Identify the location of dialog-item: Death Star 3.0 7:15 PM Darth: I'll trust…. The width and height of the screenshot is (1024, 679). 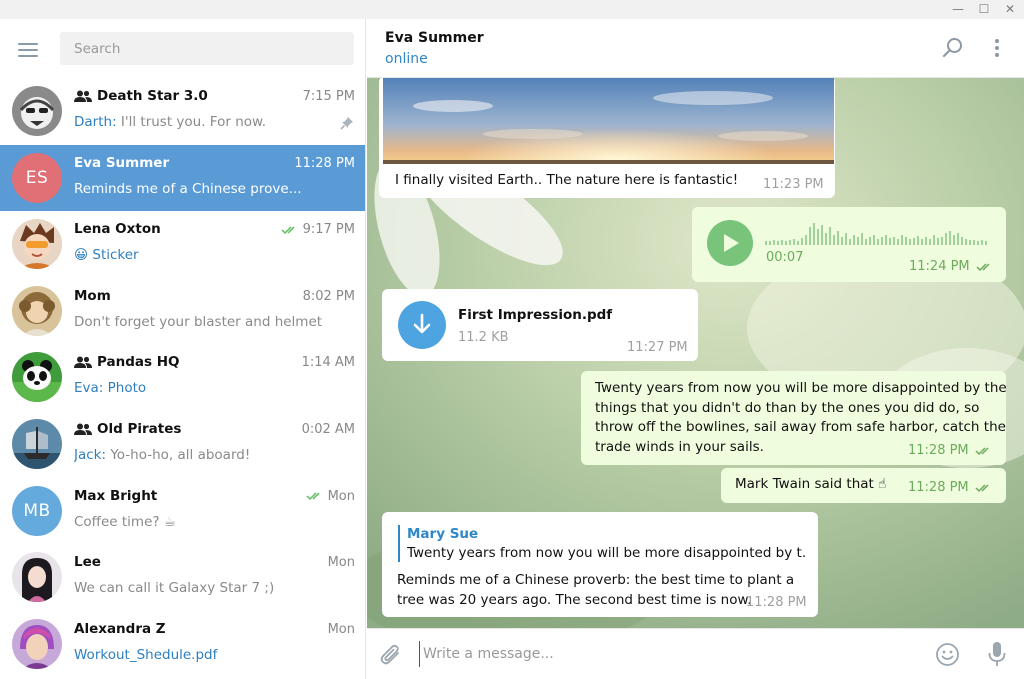
(182, 111).